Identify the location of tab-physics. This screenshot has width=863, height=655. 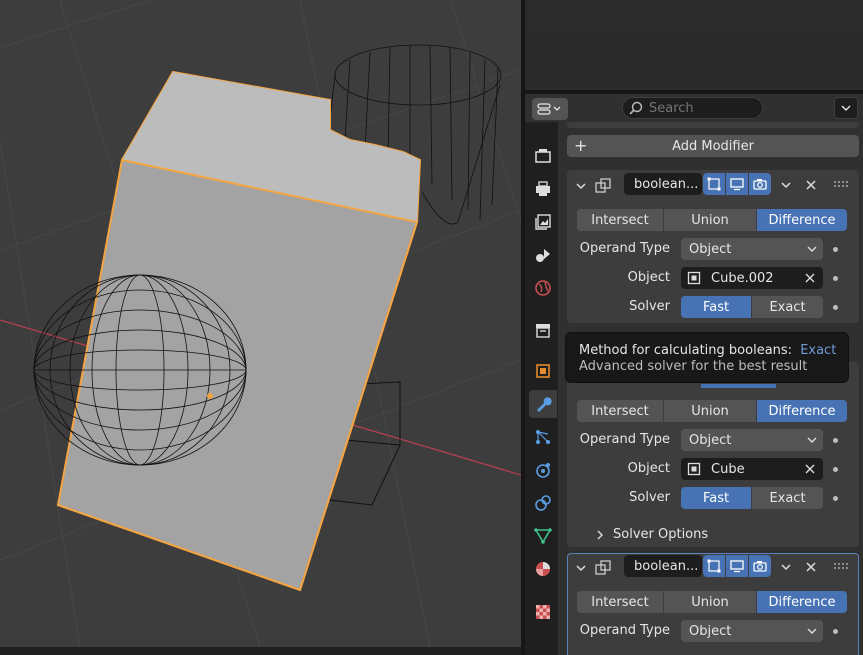
(543, 470).